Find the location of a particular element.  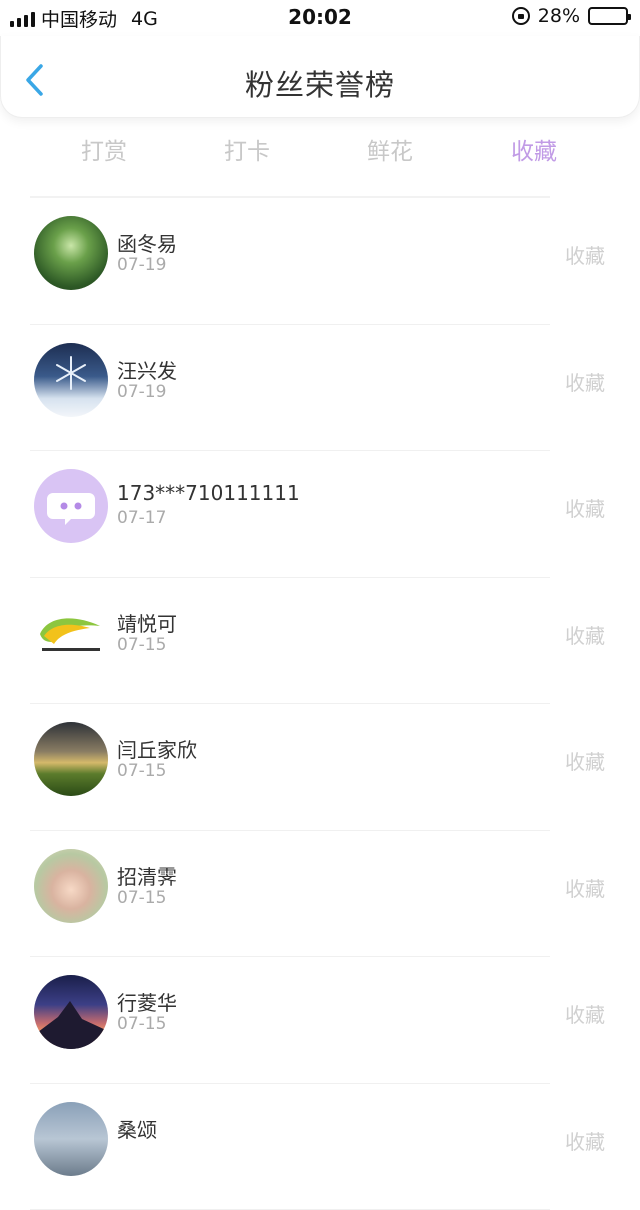

fan-date: 07-17 is located at coordinates (141, 518).